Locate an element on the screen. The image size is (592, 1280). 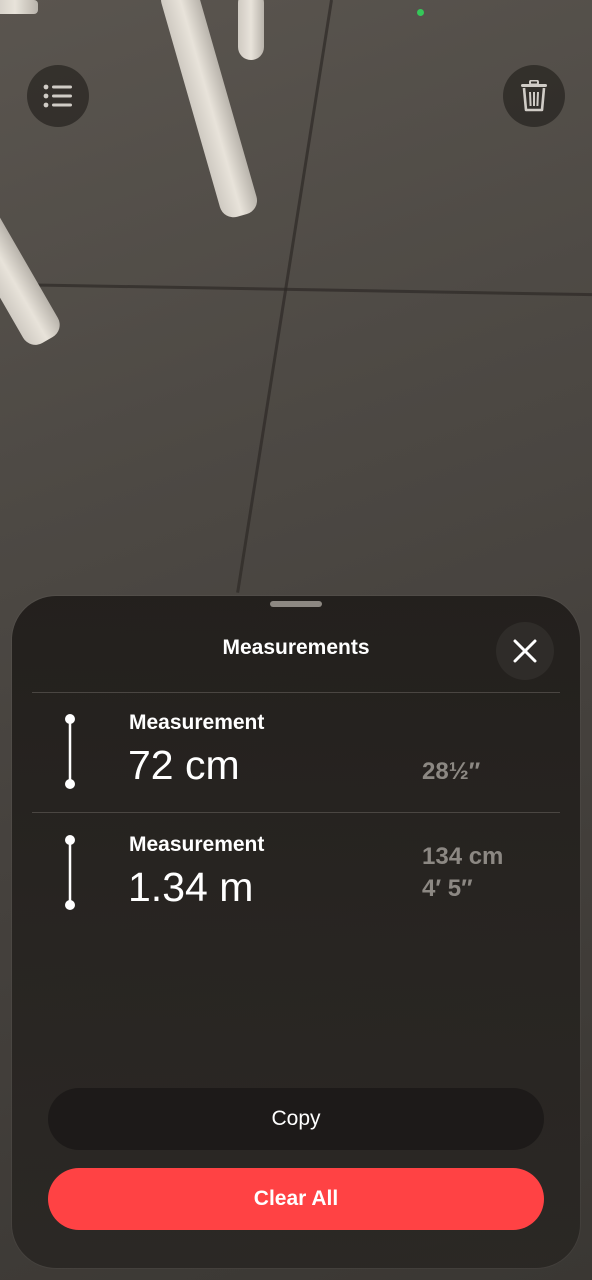
measurements-list-button is located at coordinates (58, 96).